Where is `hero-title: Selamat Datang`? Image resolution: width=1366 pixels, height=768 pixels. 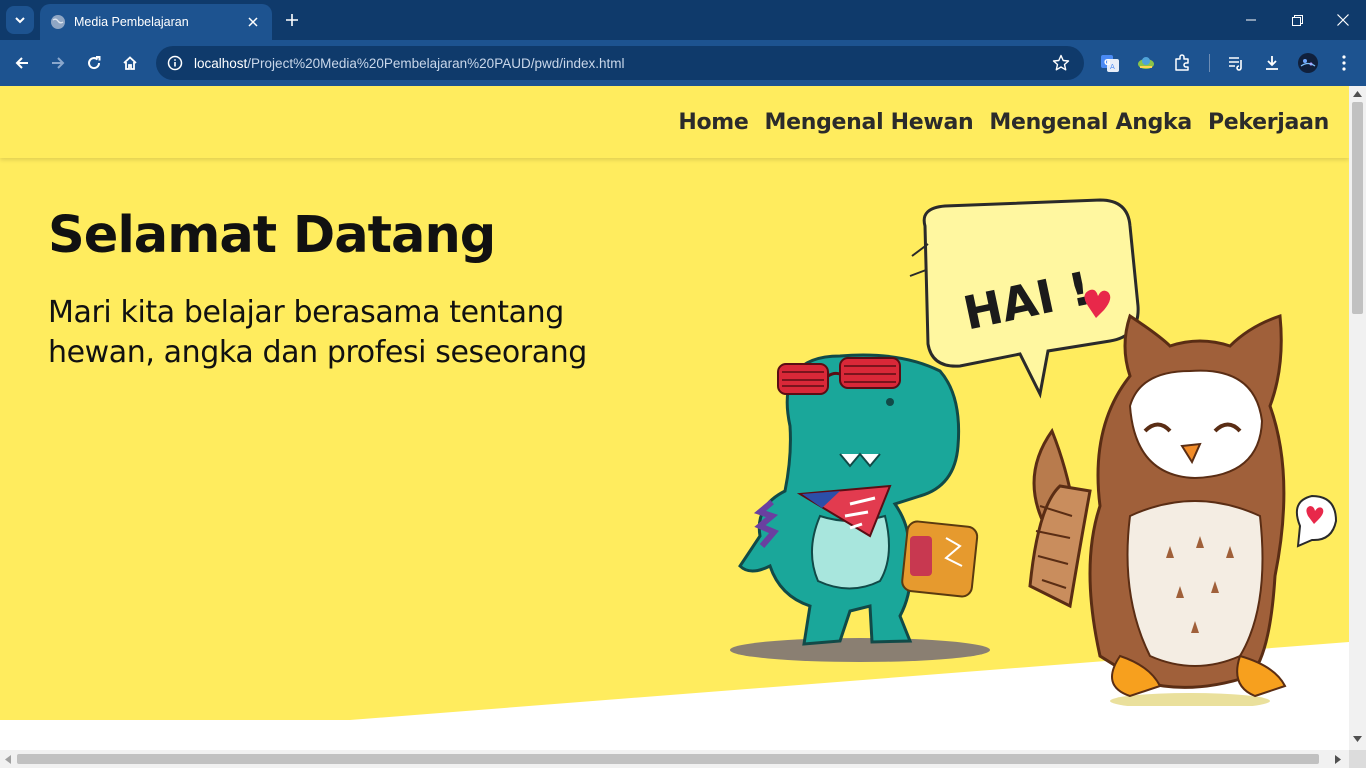
hero-title: Selamat Datang is located at coordinates (272, 235).